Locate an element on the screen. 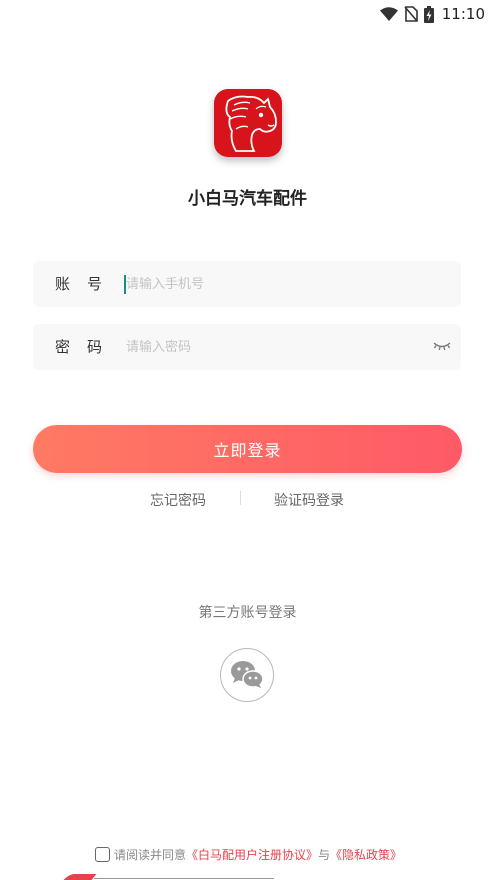 The image size is (495, 880). link-divider is located at coordinates (240, 498).